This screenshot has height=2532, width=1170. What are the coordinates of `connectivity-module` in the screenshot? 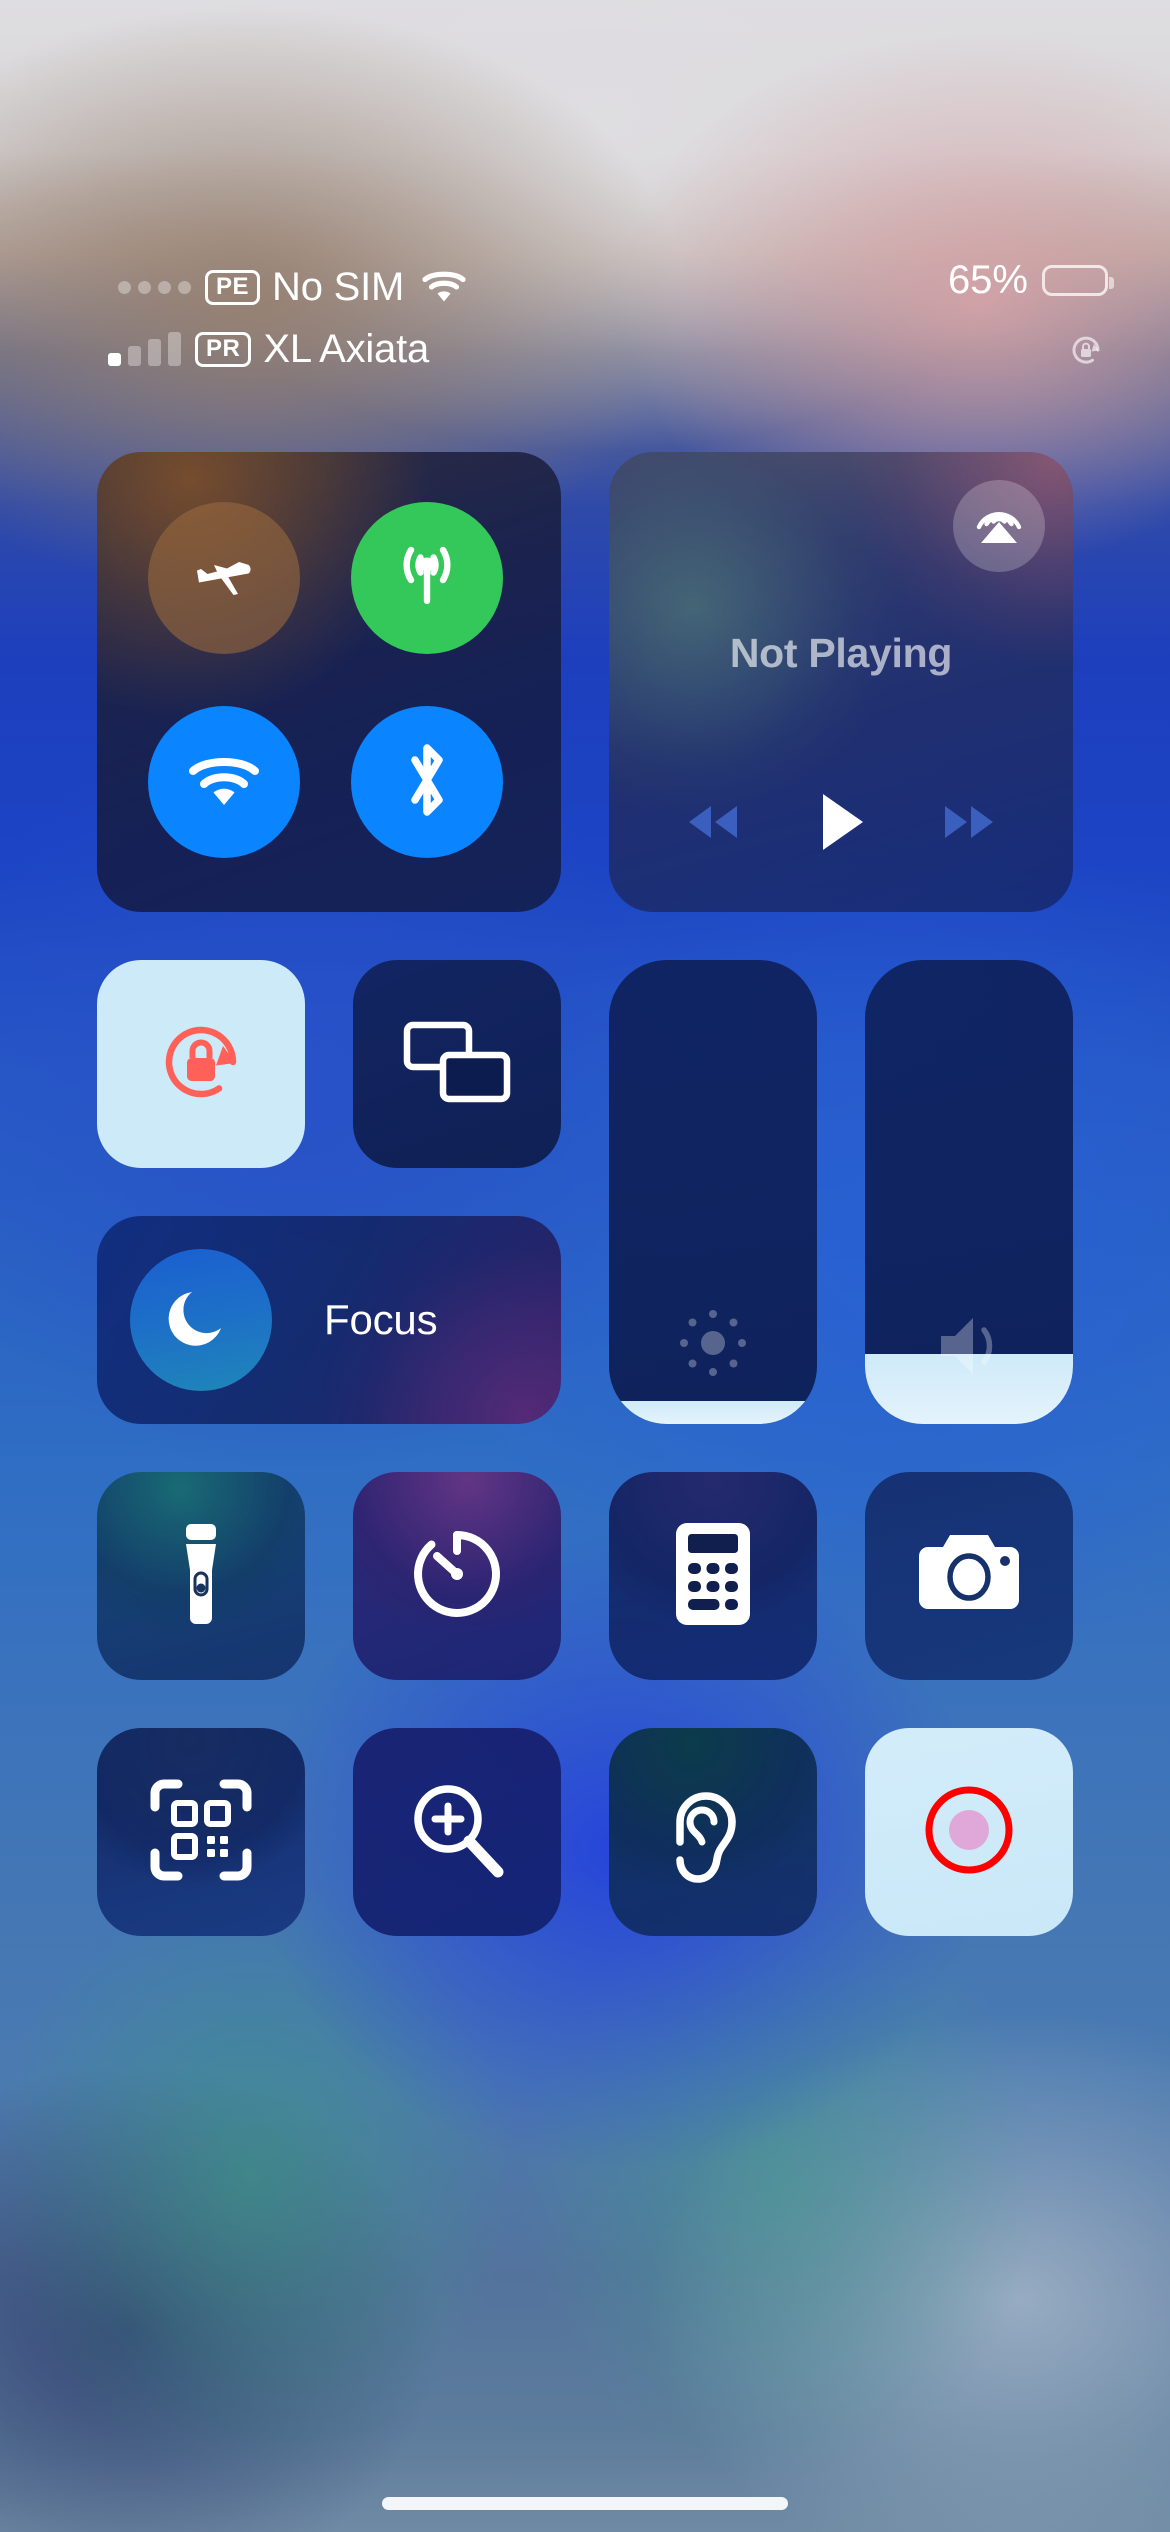 It's located at (329, 682).